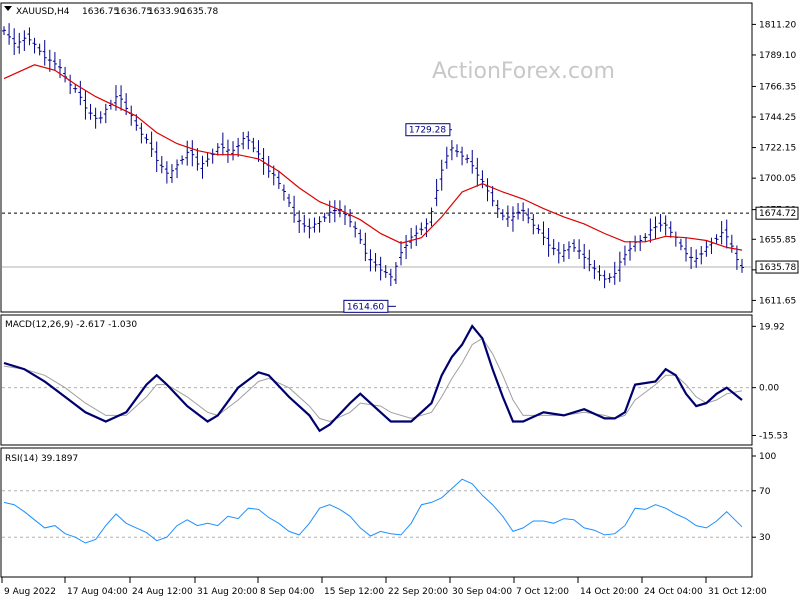 The height and width of the screenshot is (604, 800). What do you see at coordinates (71, 325) in the screenshot?
I see `macd-title: MACD(12,26,9) -2.617 -1.030` at bounding box center [71, 325].